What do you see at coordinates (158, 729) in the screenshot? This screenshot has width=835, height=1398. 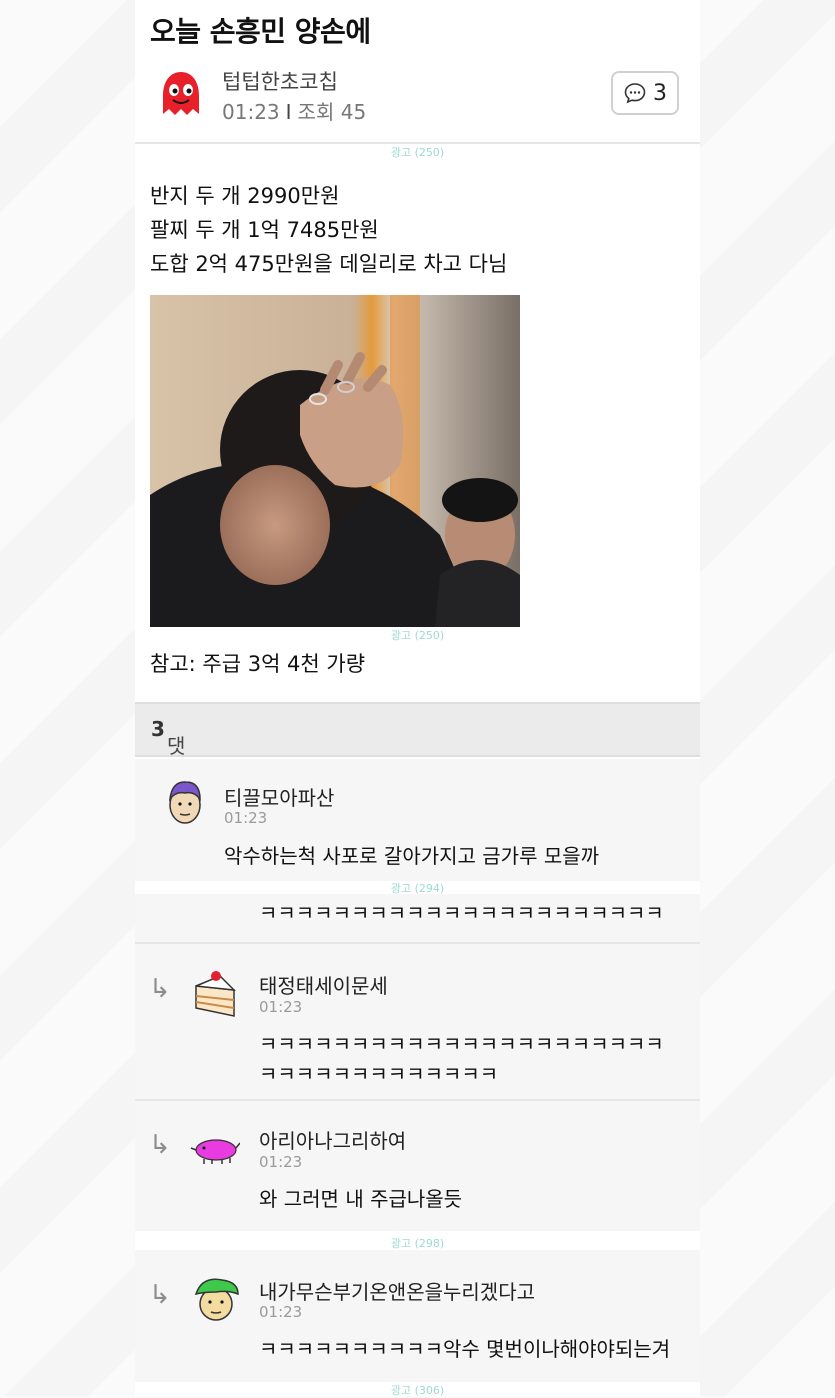 I see `comments-header-count: 3` at bounding box center [158, 729].